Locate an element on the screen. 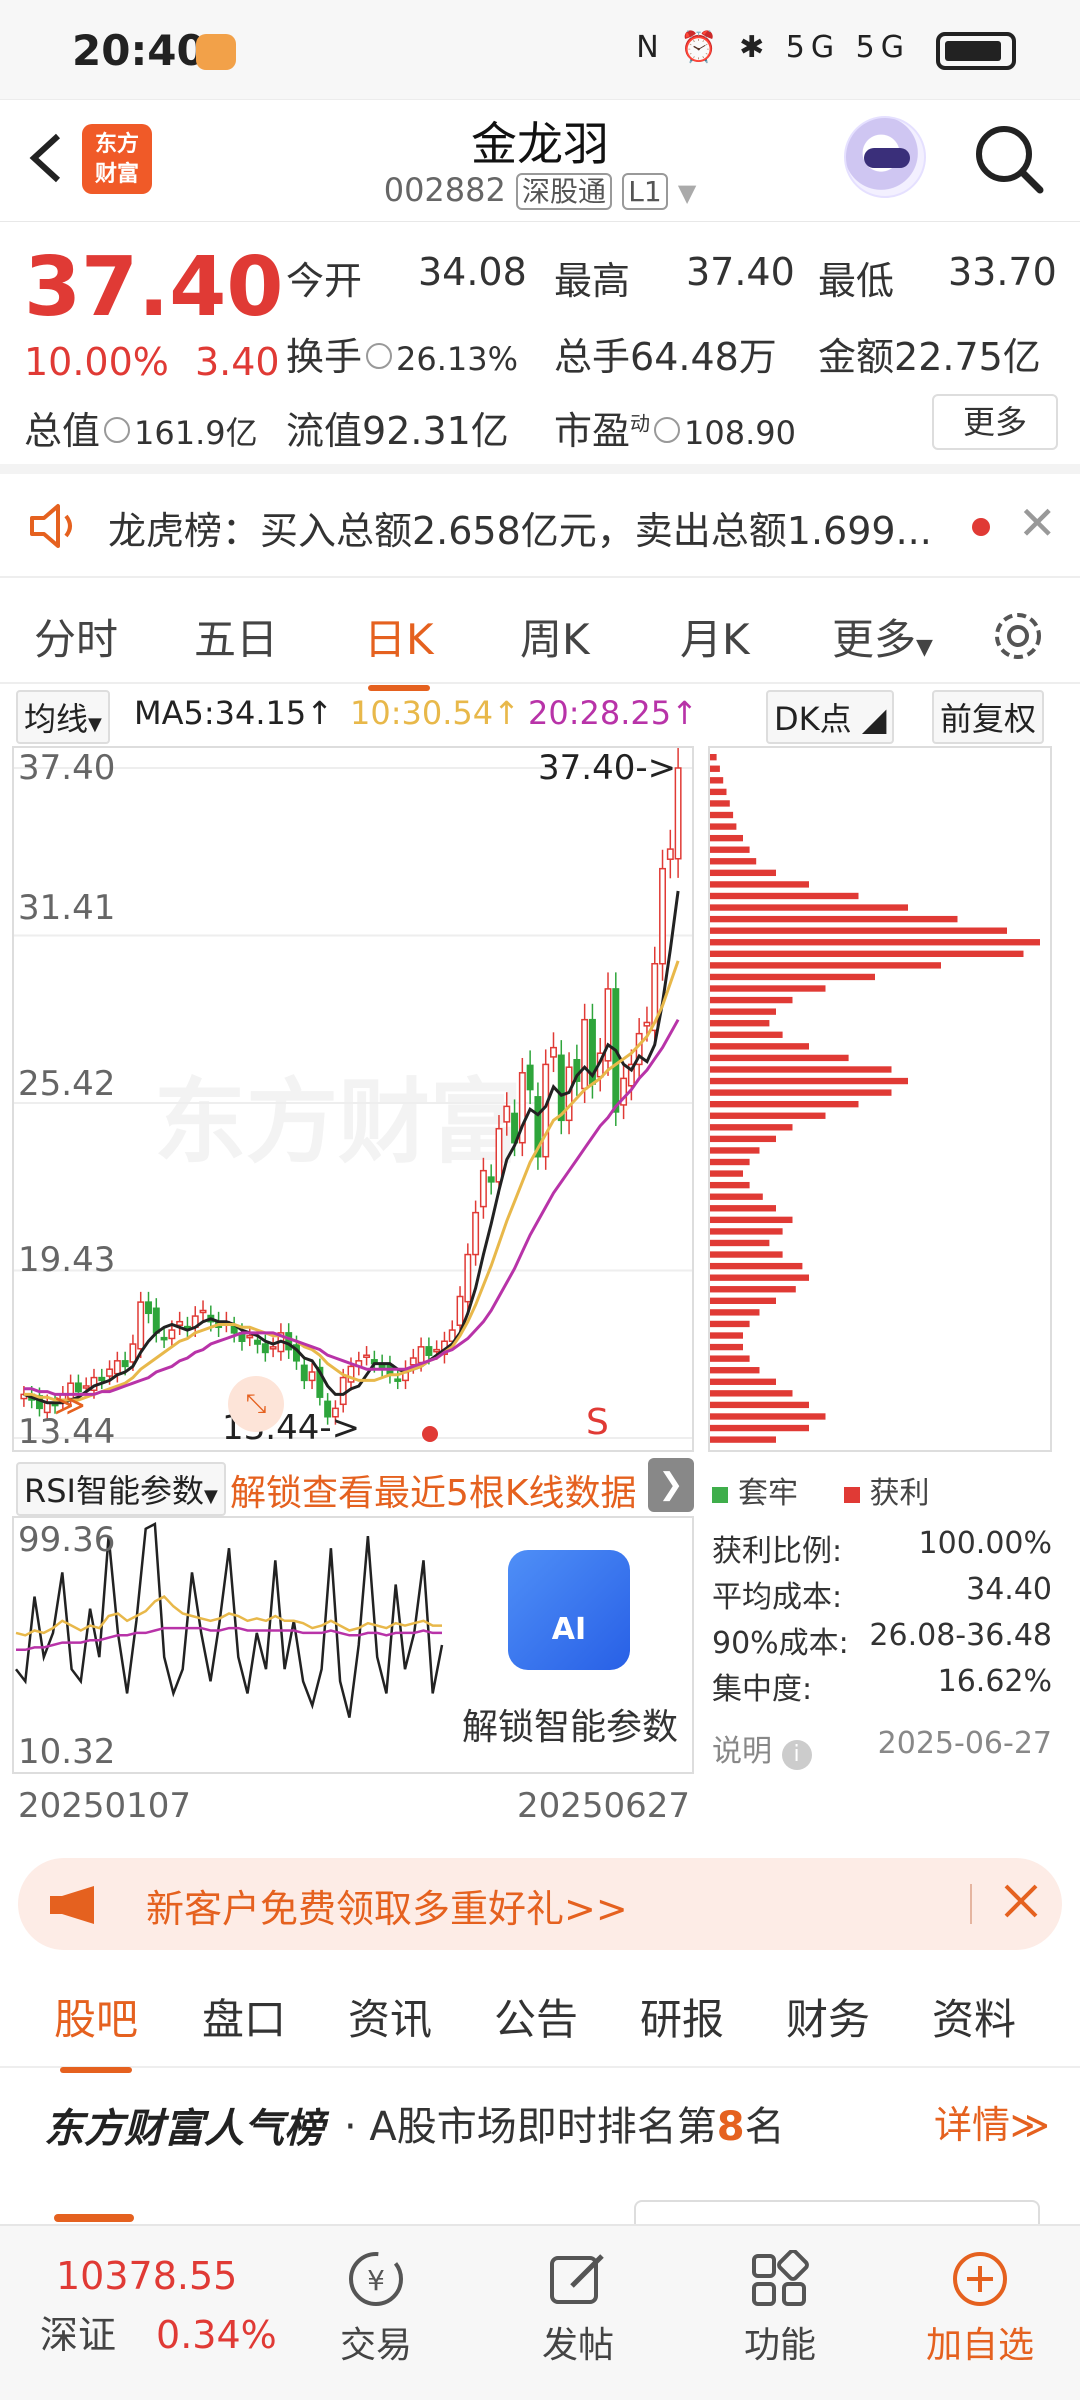 The height and width of the screenshot is (2400, 1080). status-bar: 20:40 N ⏰ ✱ 5G 5G is located at coordinates (540, 50).